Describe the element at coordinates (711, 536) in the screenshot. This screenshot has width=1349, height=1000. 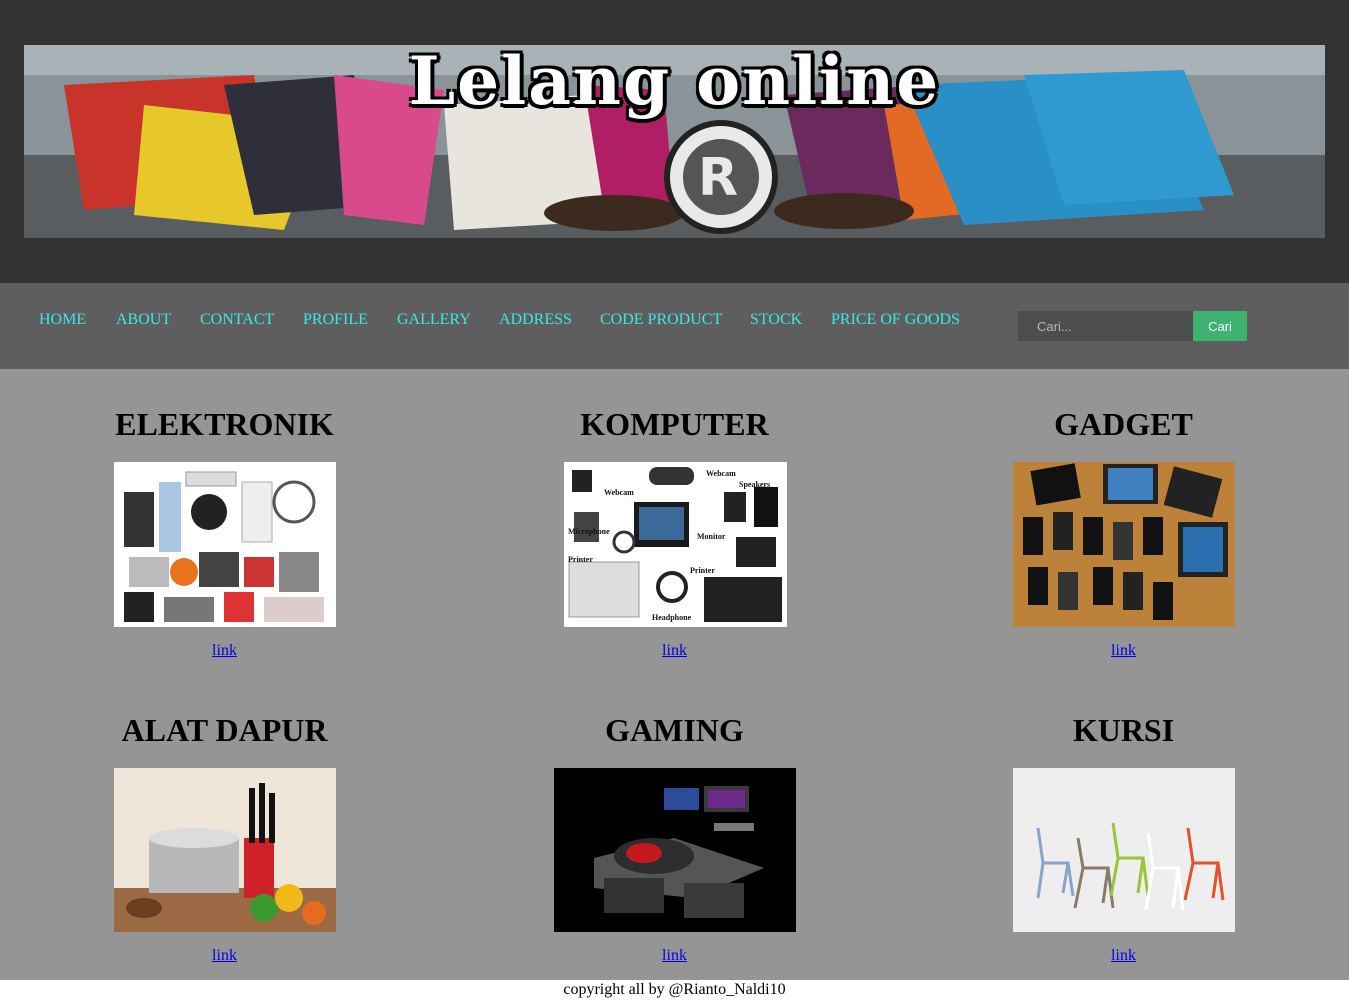
I see `komputer-label: Monitor` at that location.